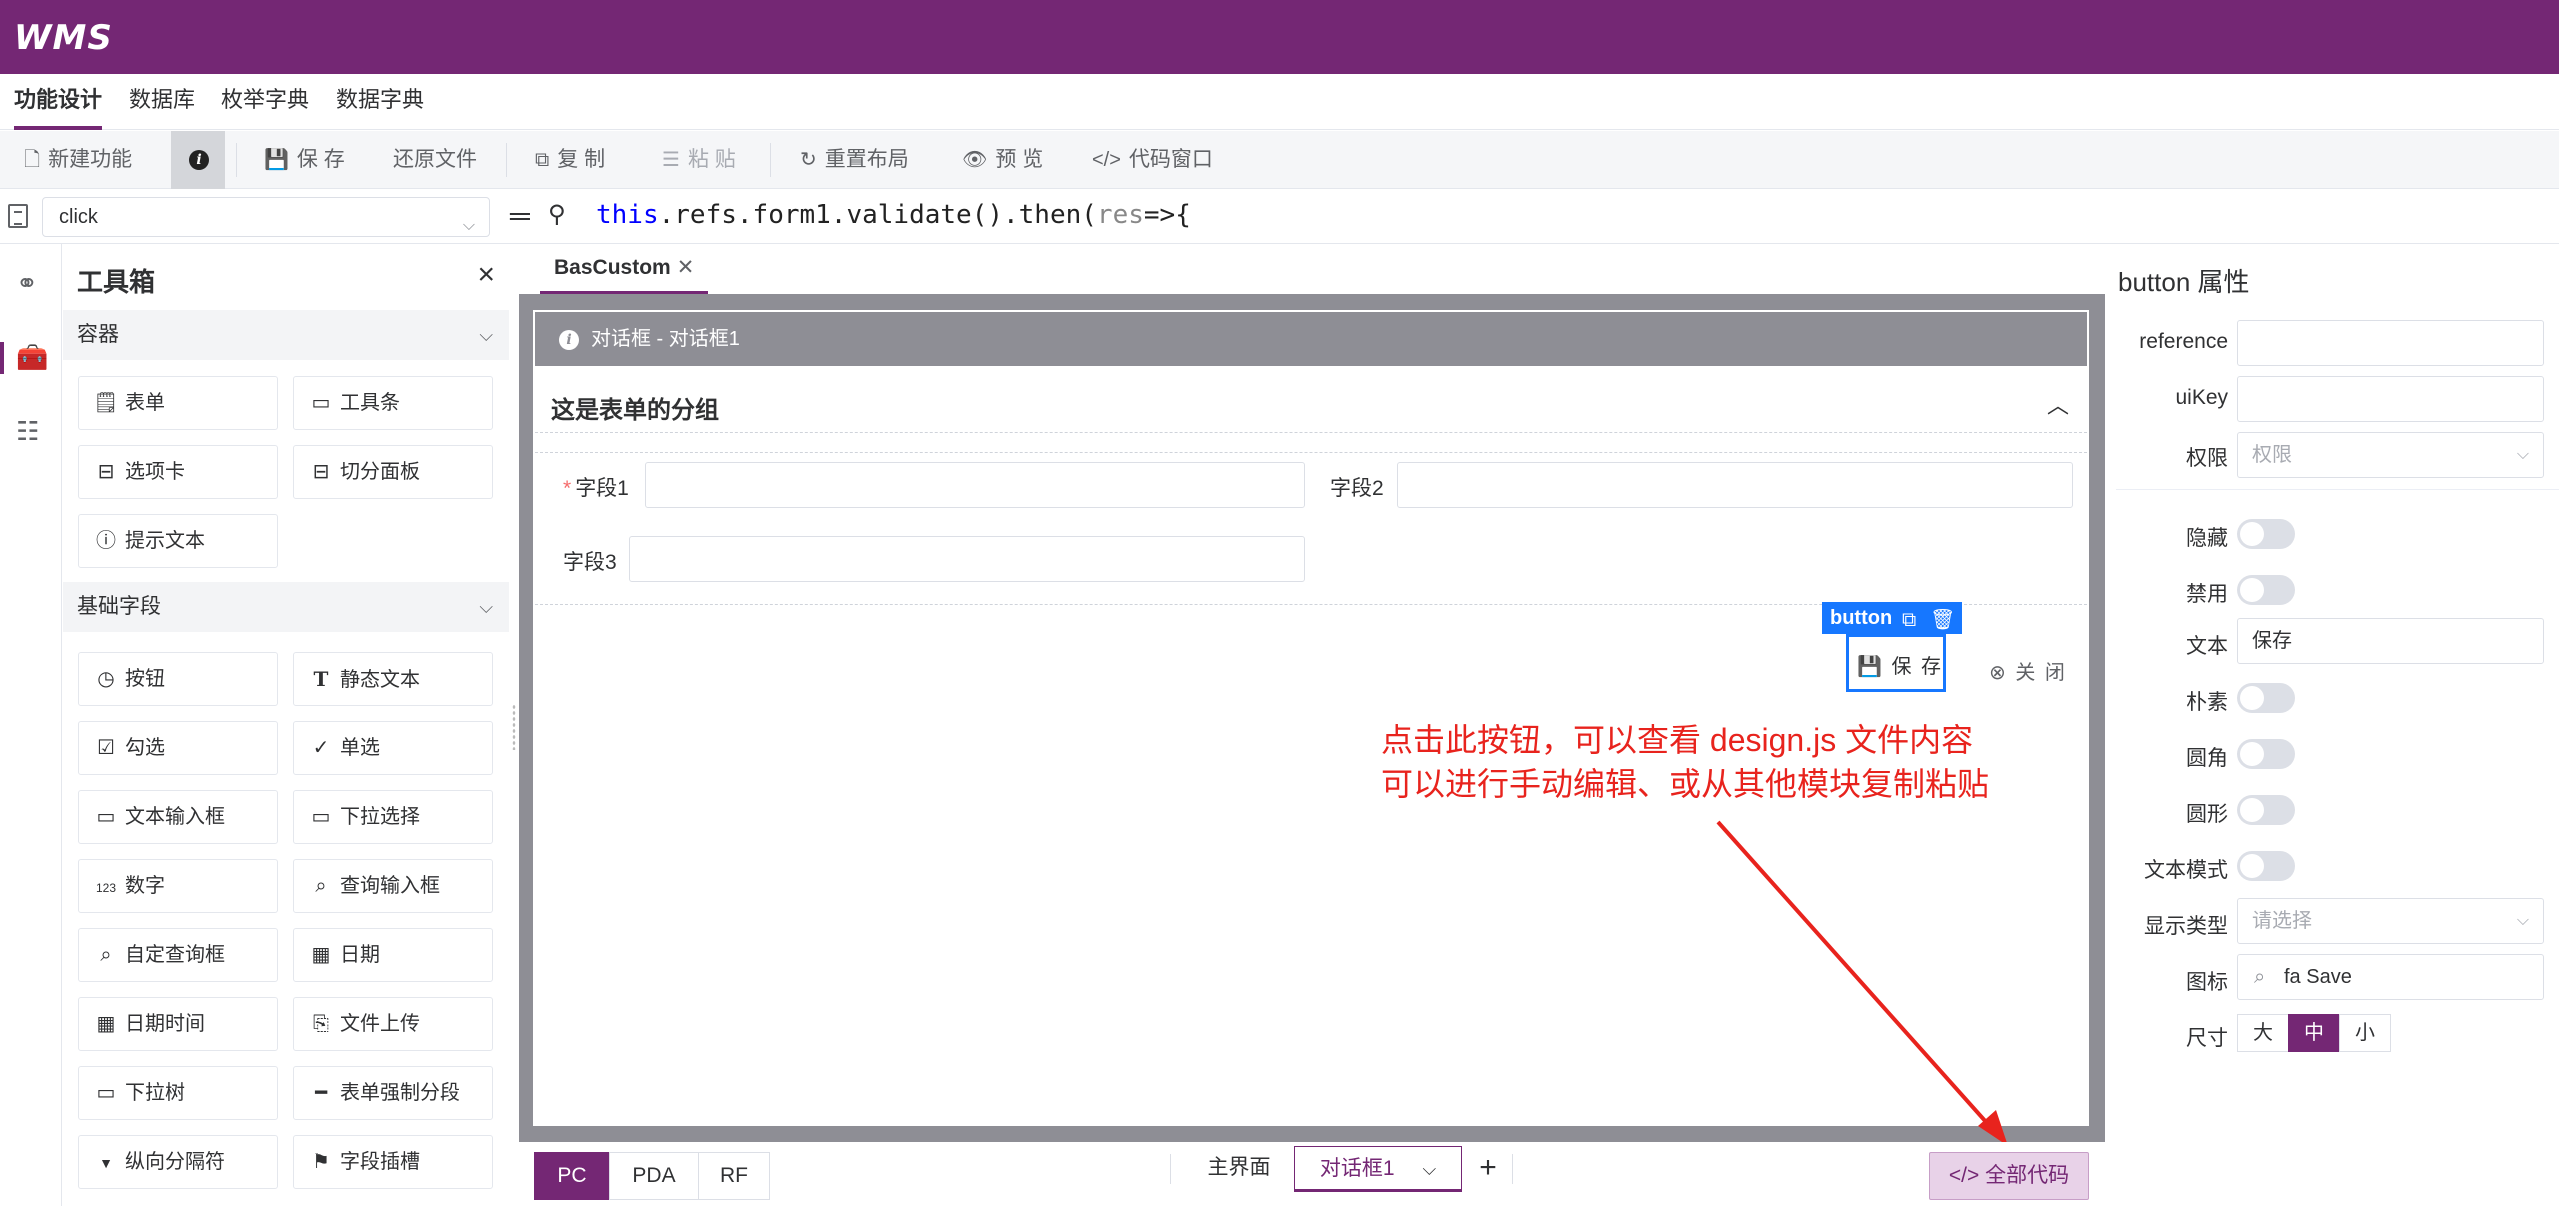 This screenshot has width=2559, height=1206. What do you see at coordinates (2390, 641) in the screenshot?
I see `text-input: 保存` at bounding box center [2390, 641].